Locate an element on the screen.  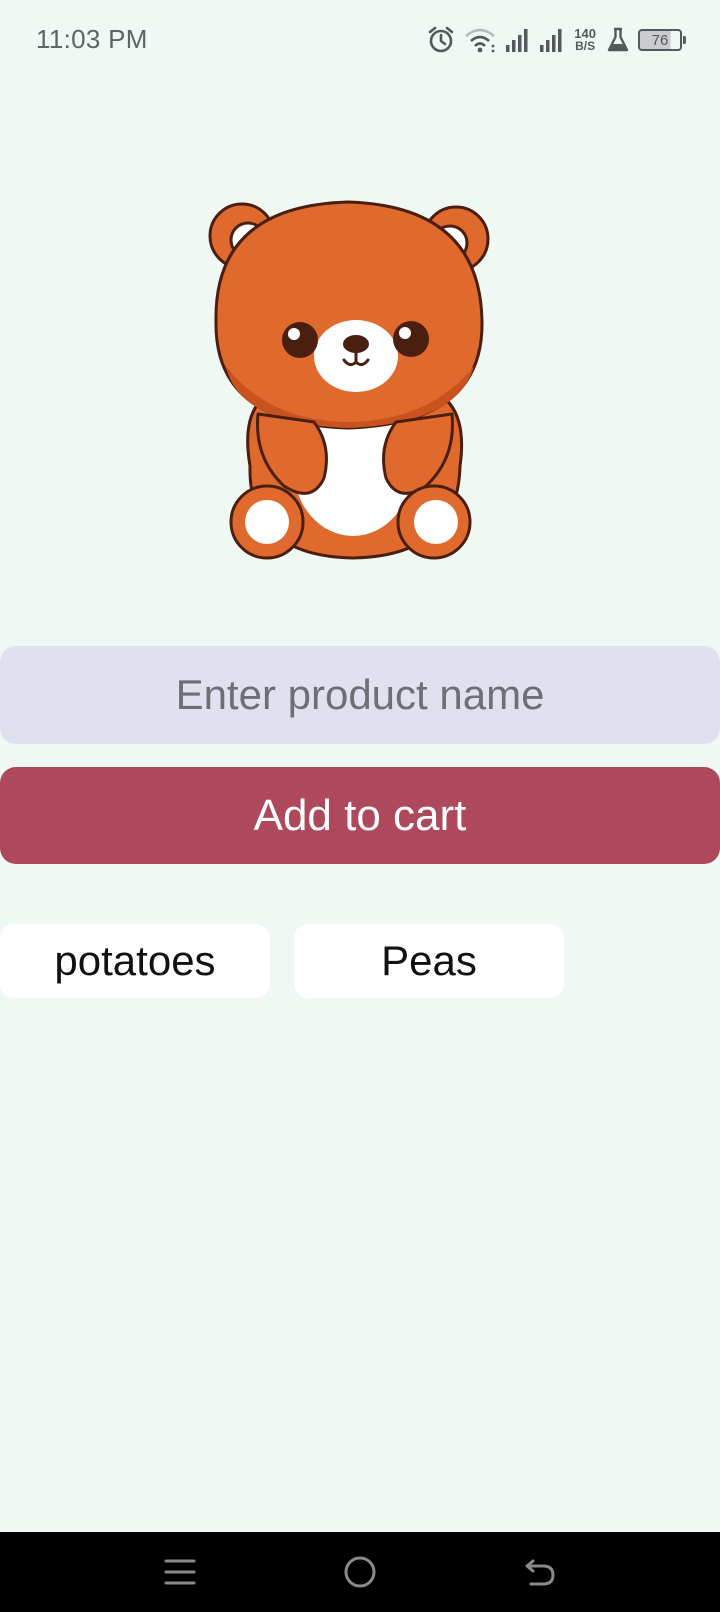
battery-level: 76 is located at coordinates (660, 40).